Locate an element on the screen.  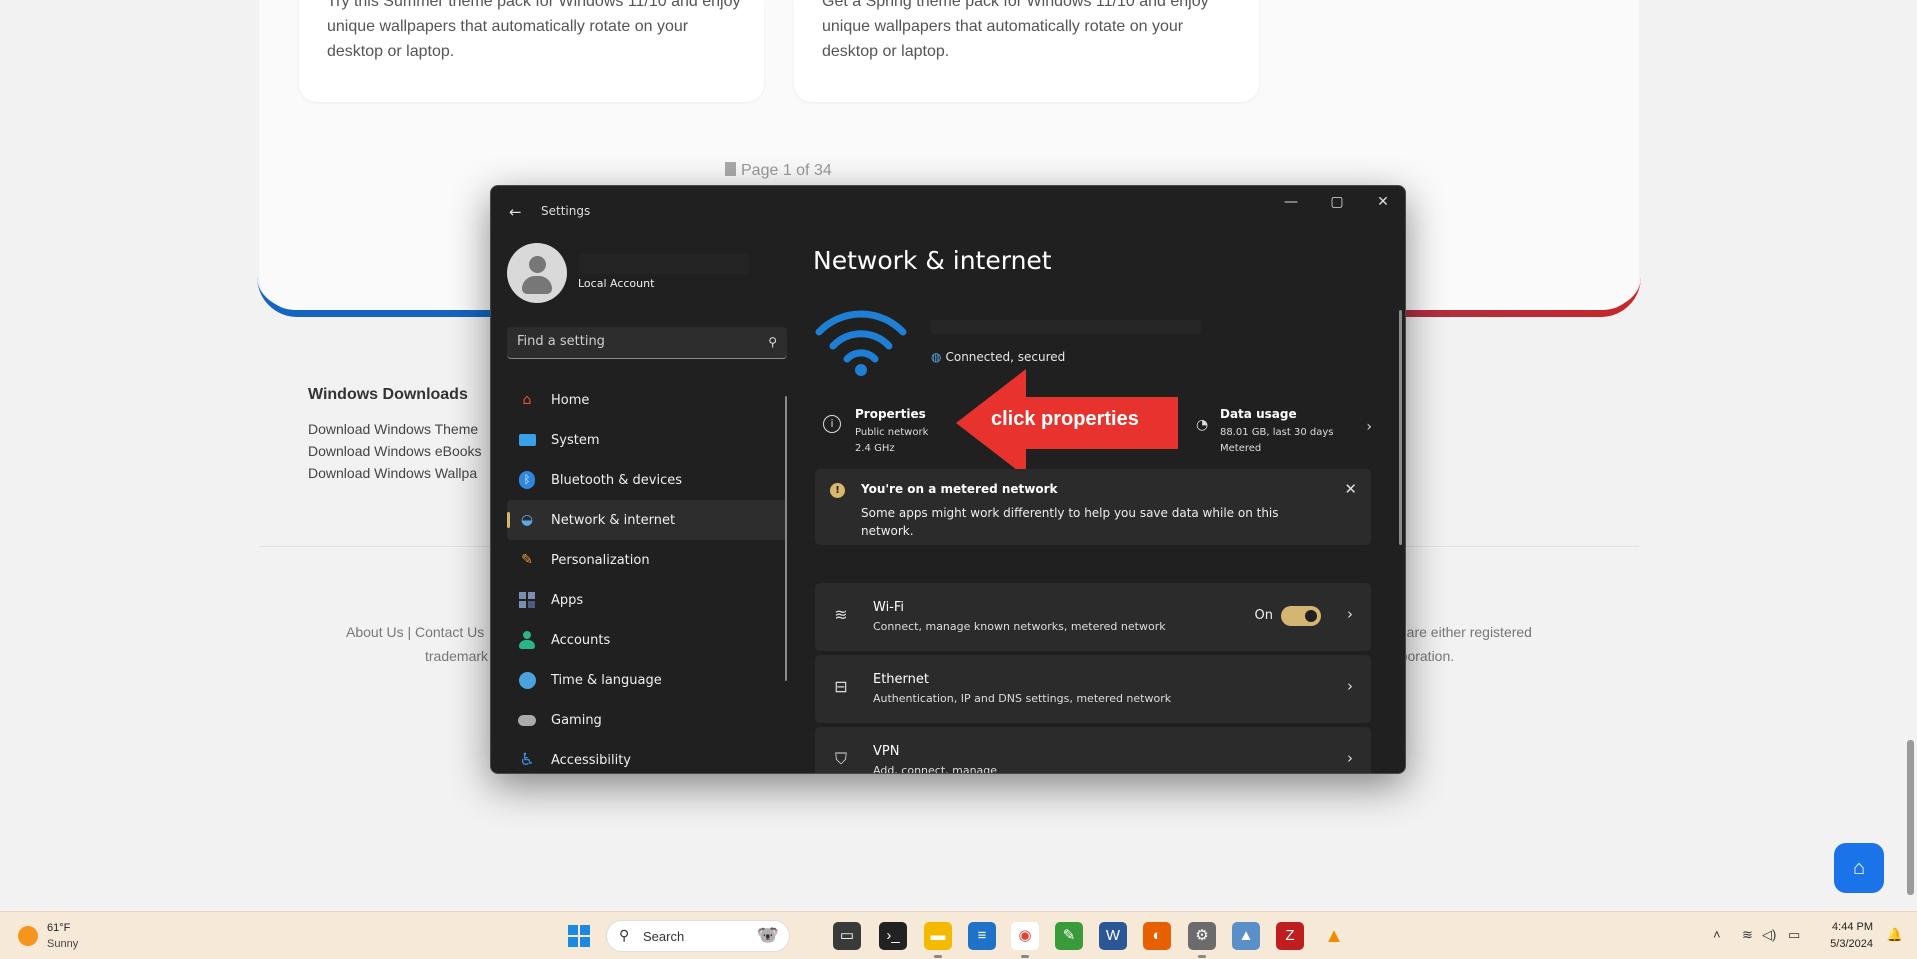
globe-clock-icon is located at coordinates (527, 680).